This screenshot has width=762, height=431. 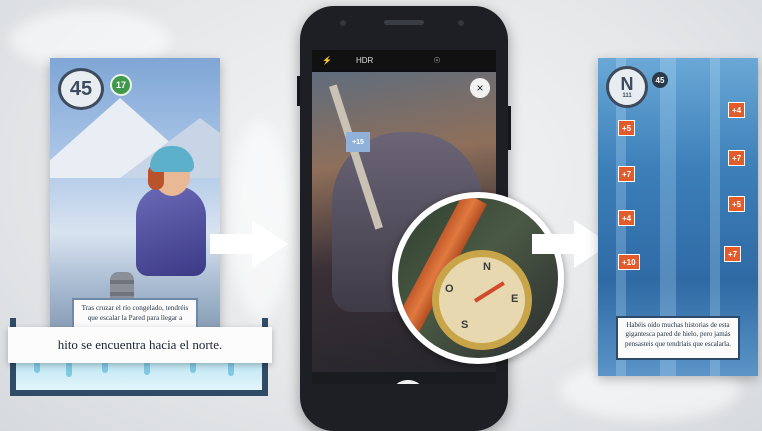 What do you see at coordinates (404, 22) in the screenshot?
I see `phone-speaker` at bounding box center [404, 22].